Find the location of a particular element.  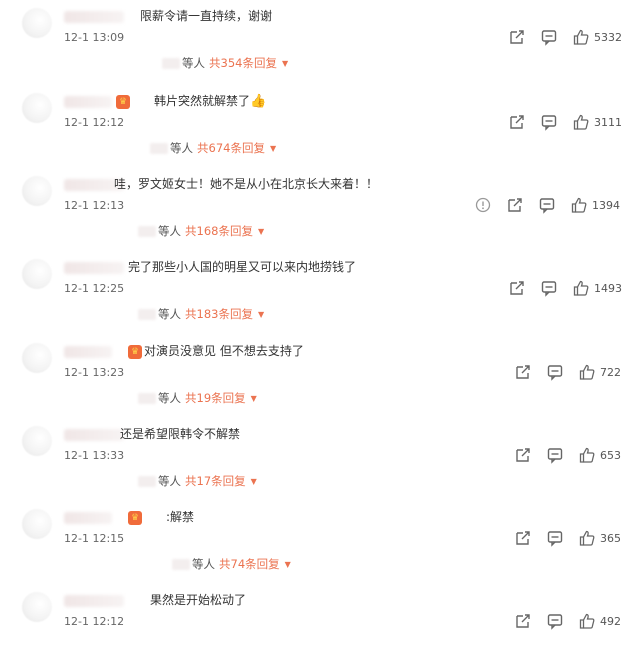

comment-actions: 722 is located at coordinates (567, 372).